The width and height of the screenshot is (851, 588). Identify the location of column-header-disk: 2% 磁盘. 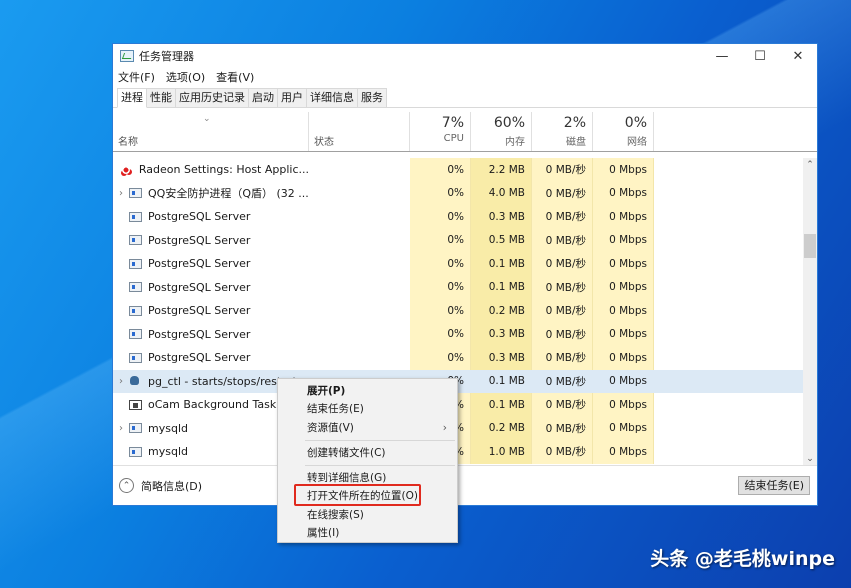
(562, 131).